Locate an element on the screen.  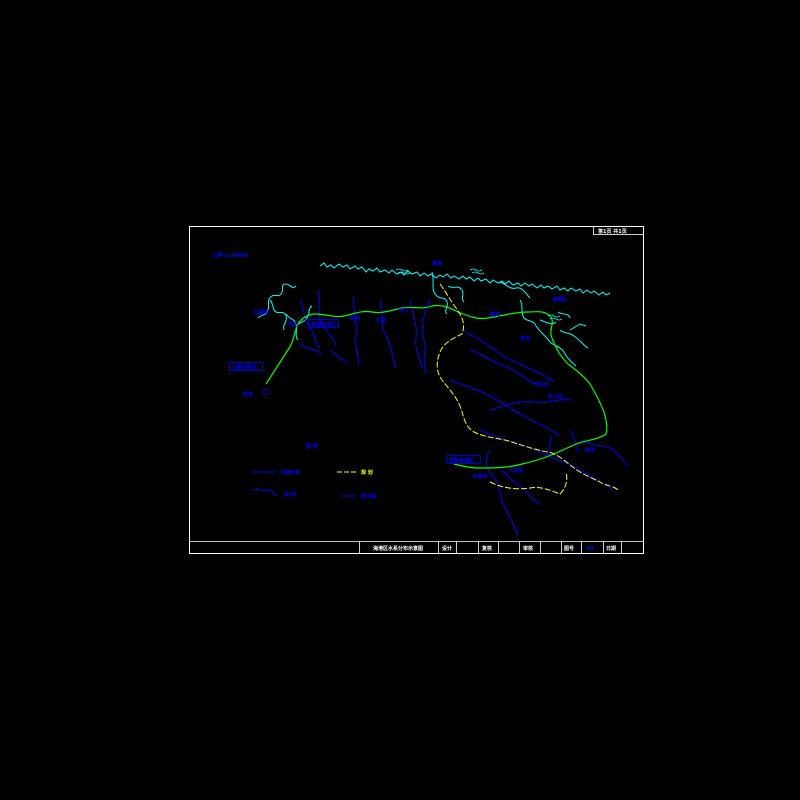
review-label: 复核 is located at coordinates (486, 548).